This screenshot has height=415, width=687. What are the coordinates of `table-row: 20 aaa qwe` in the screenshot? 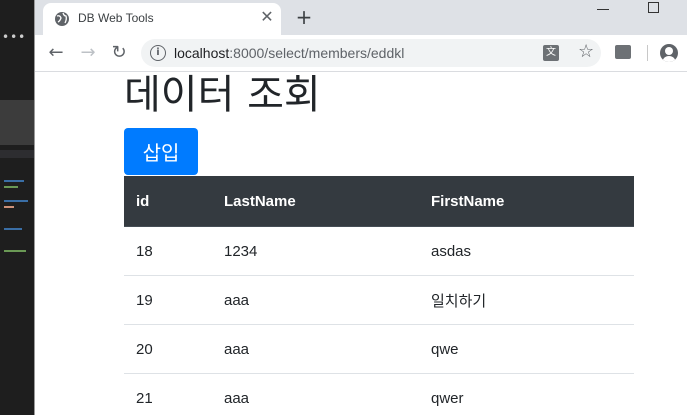 It's located at (379, 349).